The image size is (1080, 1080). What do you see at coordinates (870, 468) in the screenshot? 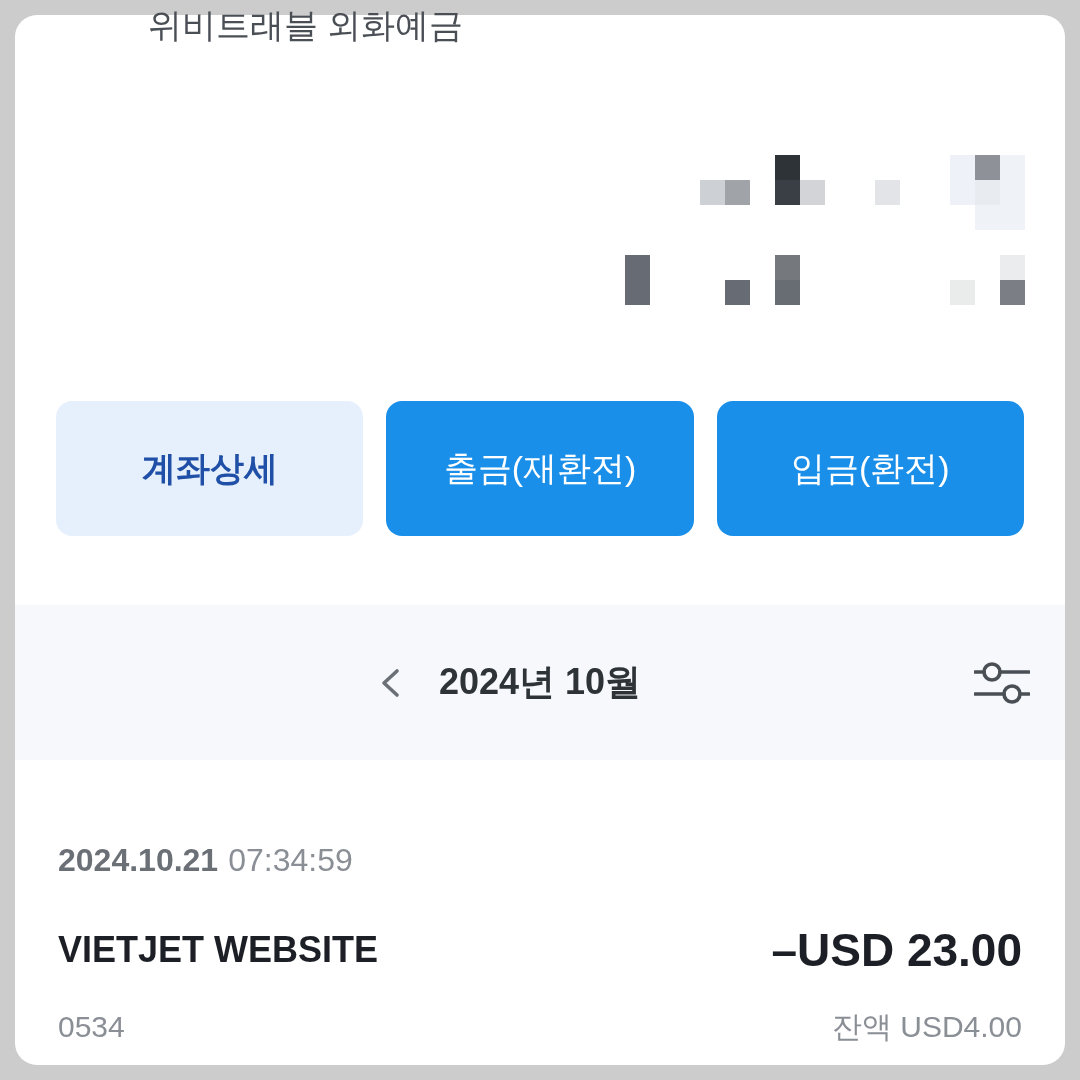
I see `deposit-button: 입금(환전)` at bounding box center [870, 468].